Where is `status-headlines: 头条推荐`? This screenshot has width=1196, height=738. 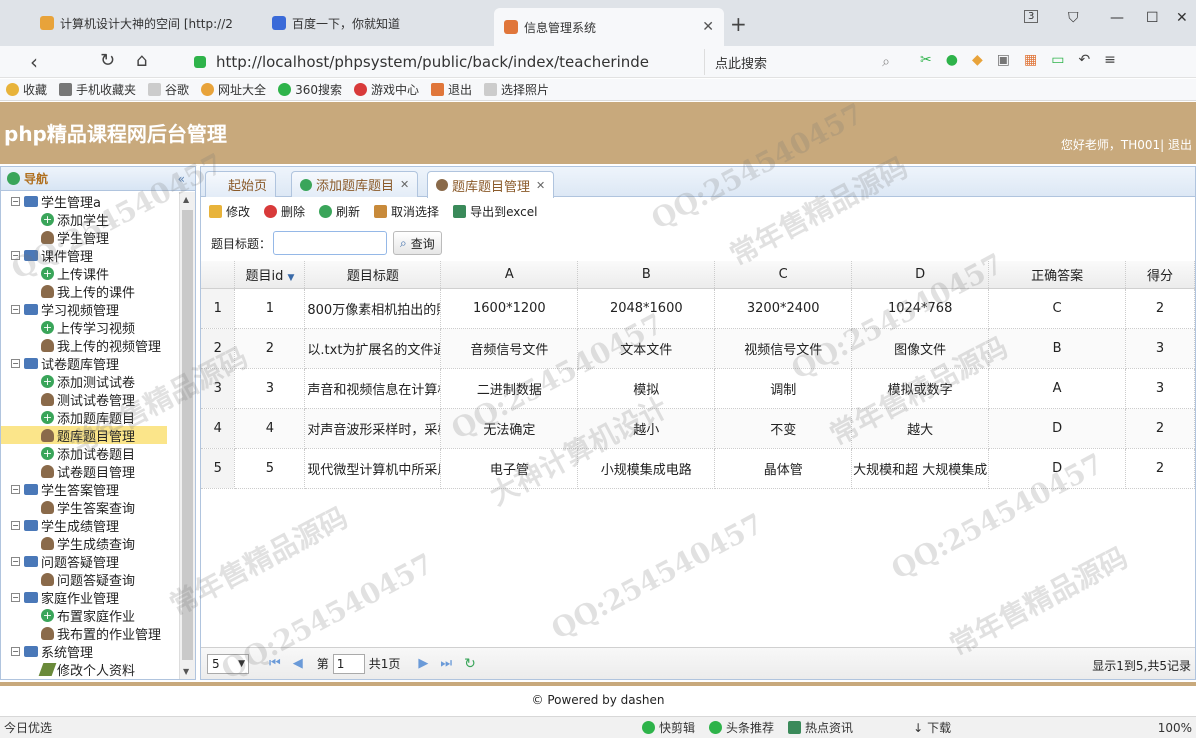 status-headlines: 头条推荐 is located at coordinates (741, 727).